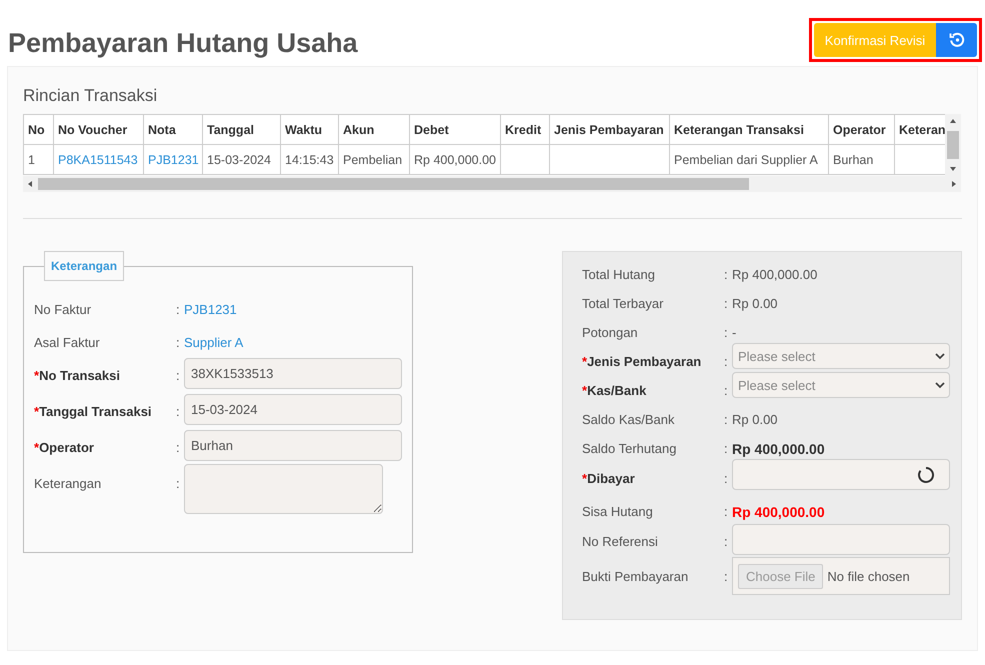 This screenshot has height=665, width=985. Describe the element at coordinates (309, 129) in the screenshot. I see `column-header: Waktu` at that location.